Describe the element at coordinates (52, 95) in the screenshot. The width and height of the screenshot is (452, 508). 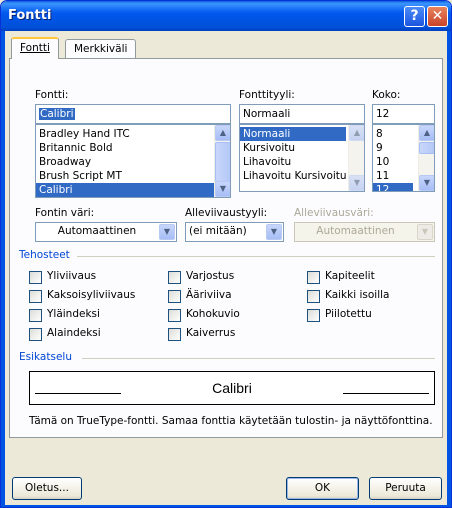
I see `font-label: Fontti:` at that location.